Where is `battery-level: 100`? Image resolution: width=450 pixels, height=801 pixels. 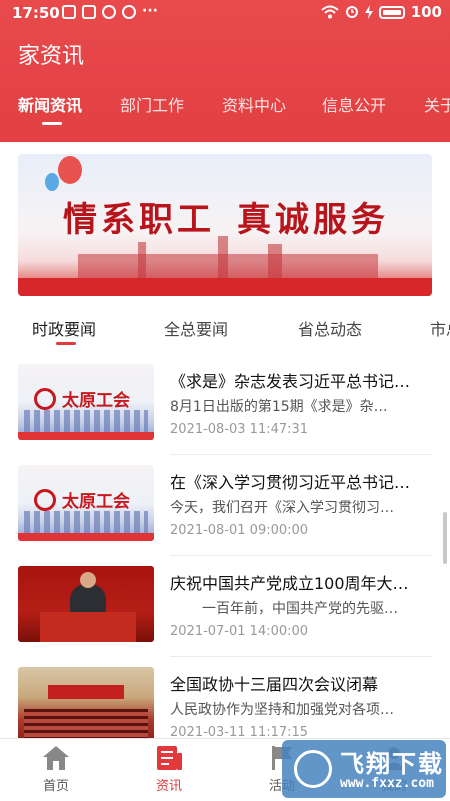
battery-level: 100 is located at coordinates (426, 12).